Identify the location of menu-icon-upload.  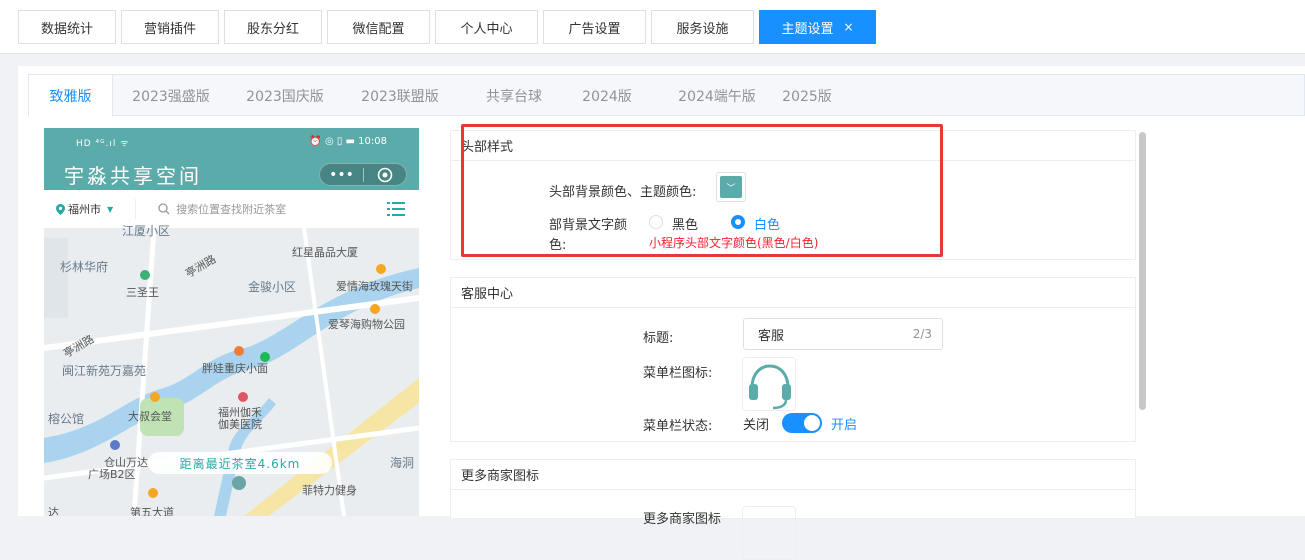
(769, 384).